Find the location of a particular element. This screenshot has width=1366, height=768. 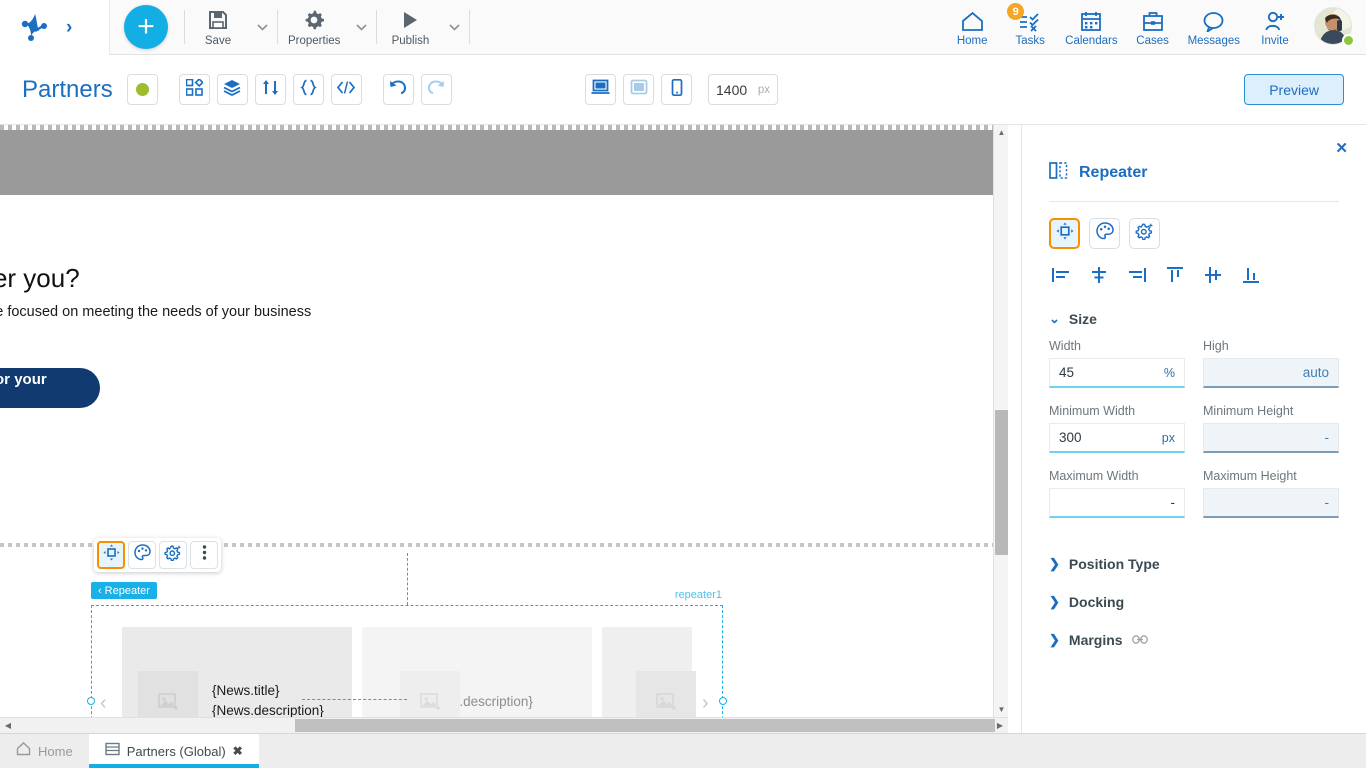

repeater-card: {News.description} is located at coordinates (477, 672).